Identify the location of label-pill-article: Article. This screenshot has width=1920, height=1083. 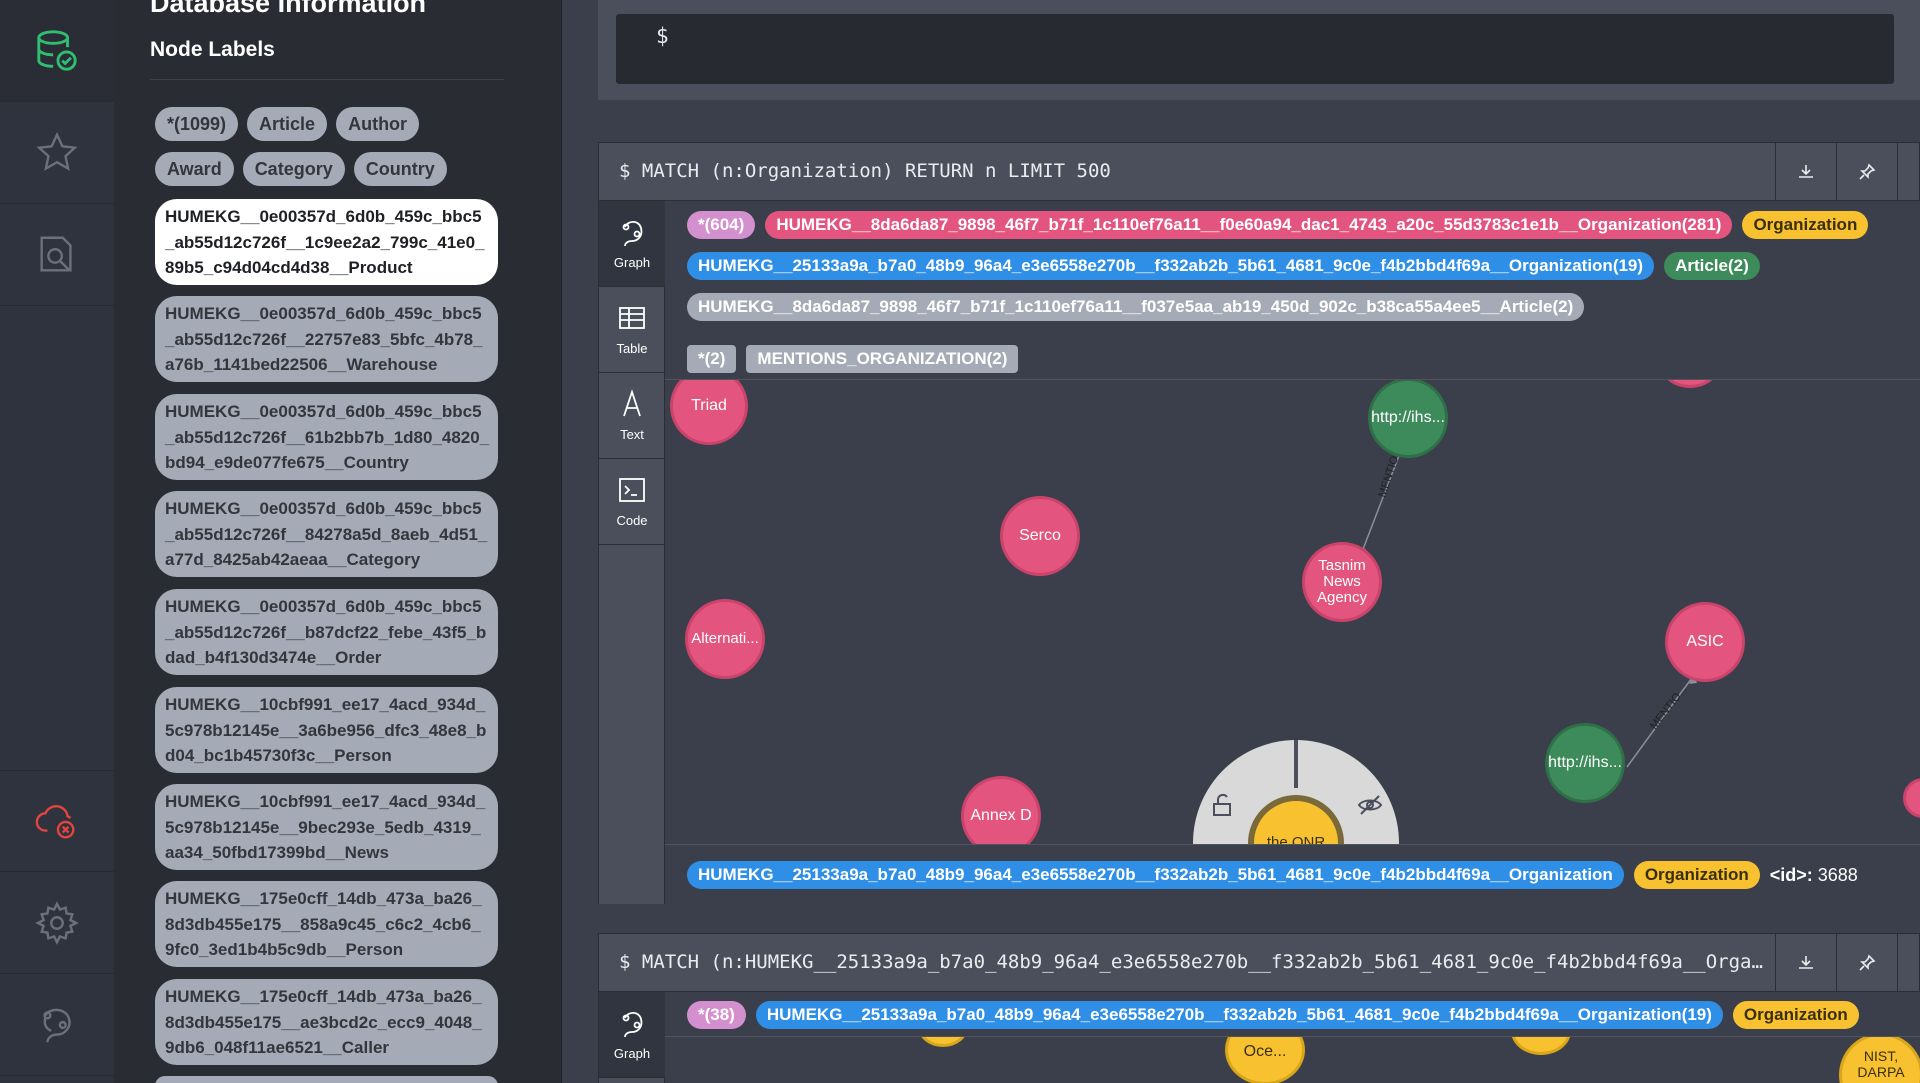
(287, 124).